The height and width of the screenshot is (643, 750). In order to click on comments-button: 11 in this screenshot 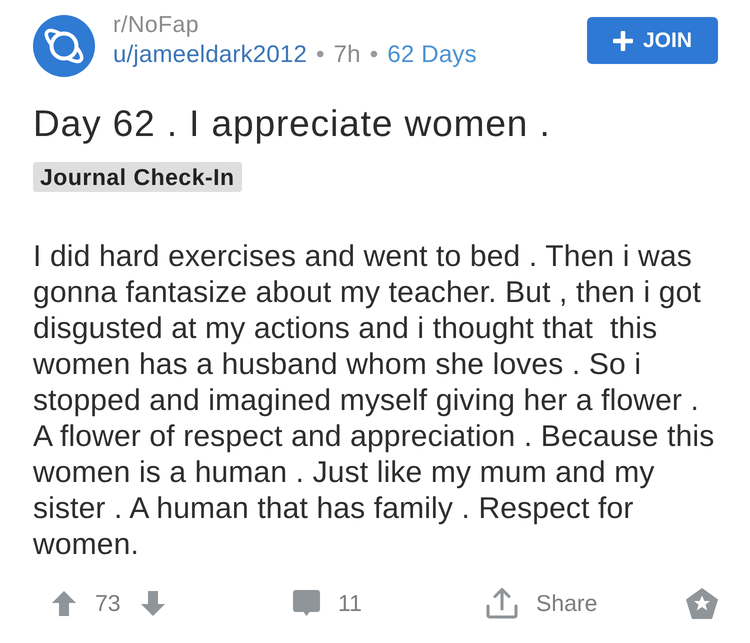, I will do `click(327, 603)`.